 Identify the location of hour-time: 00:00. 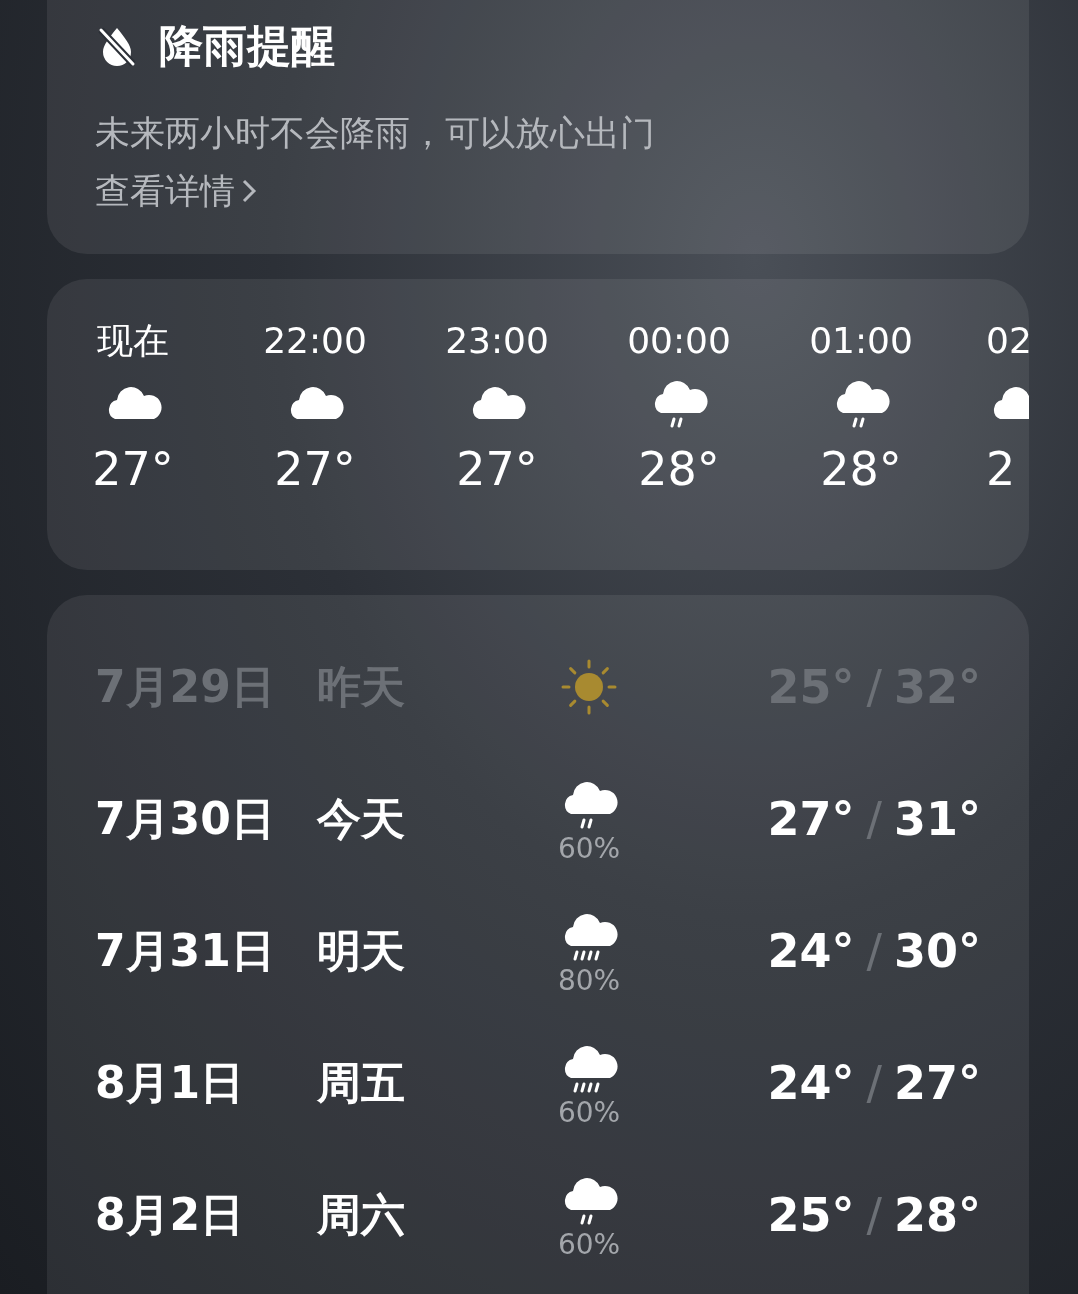
(679, 341).